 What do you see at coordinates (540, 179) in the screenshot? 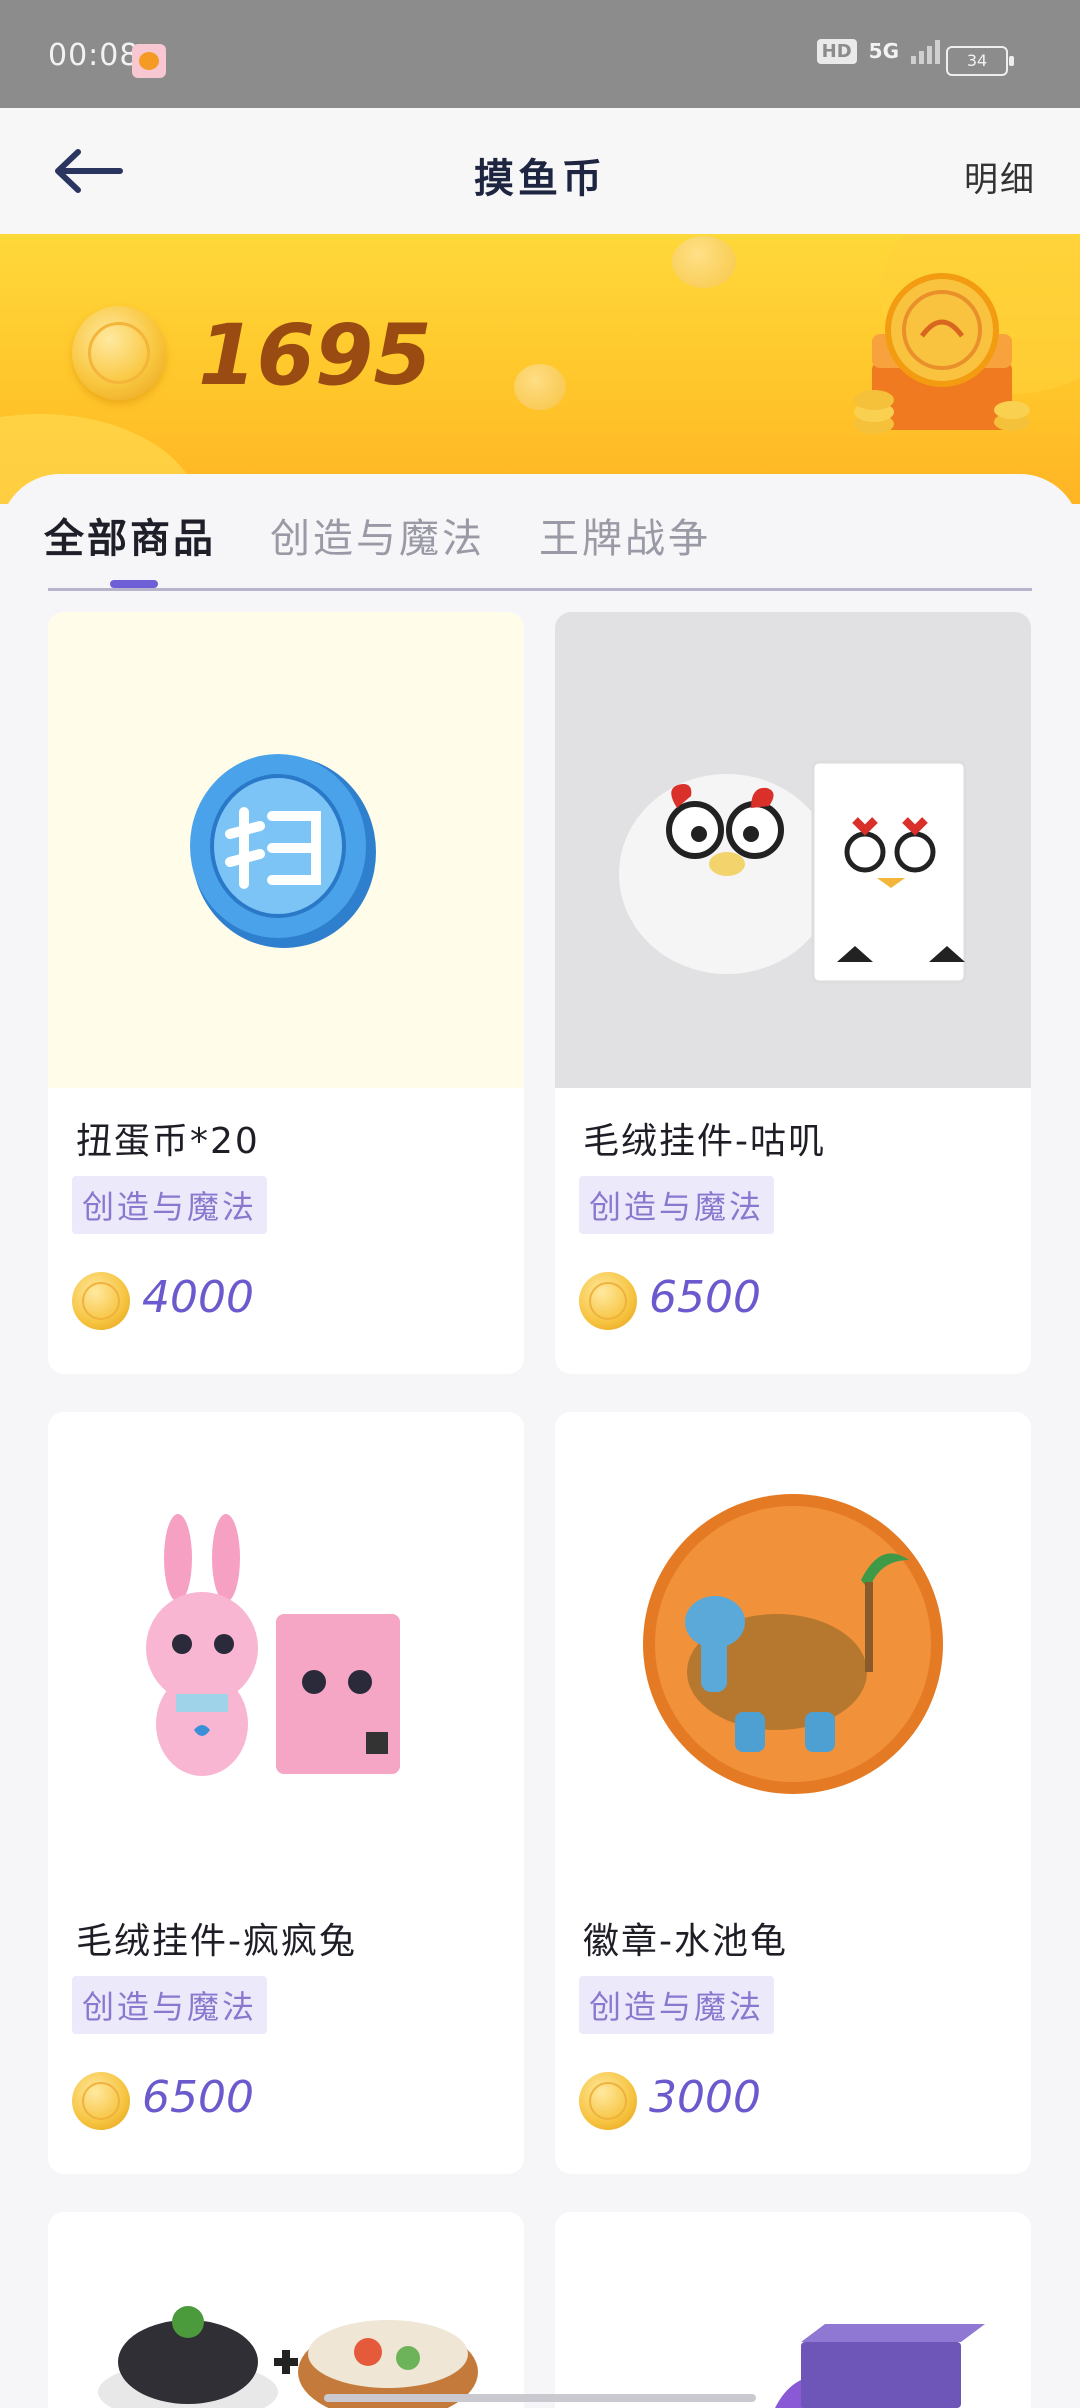
I see `page-title: 摸鱼币` at bounding box center [540, 179].